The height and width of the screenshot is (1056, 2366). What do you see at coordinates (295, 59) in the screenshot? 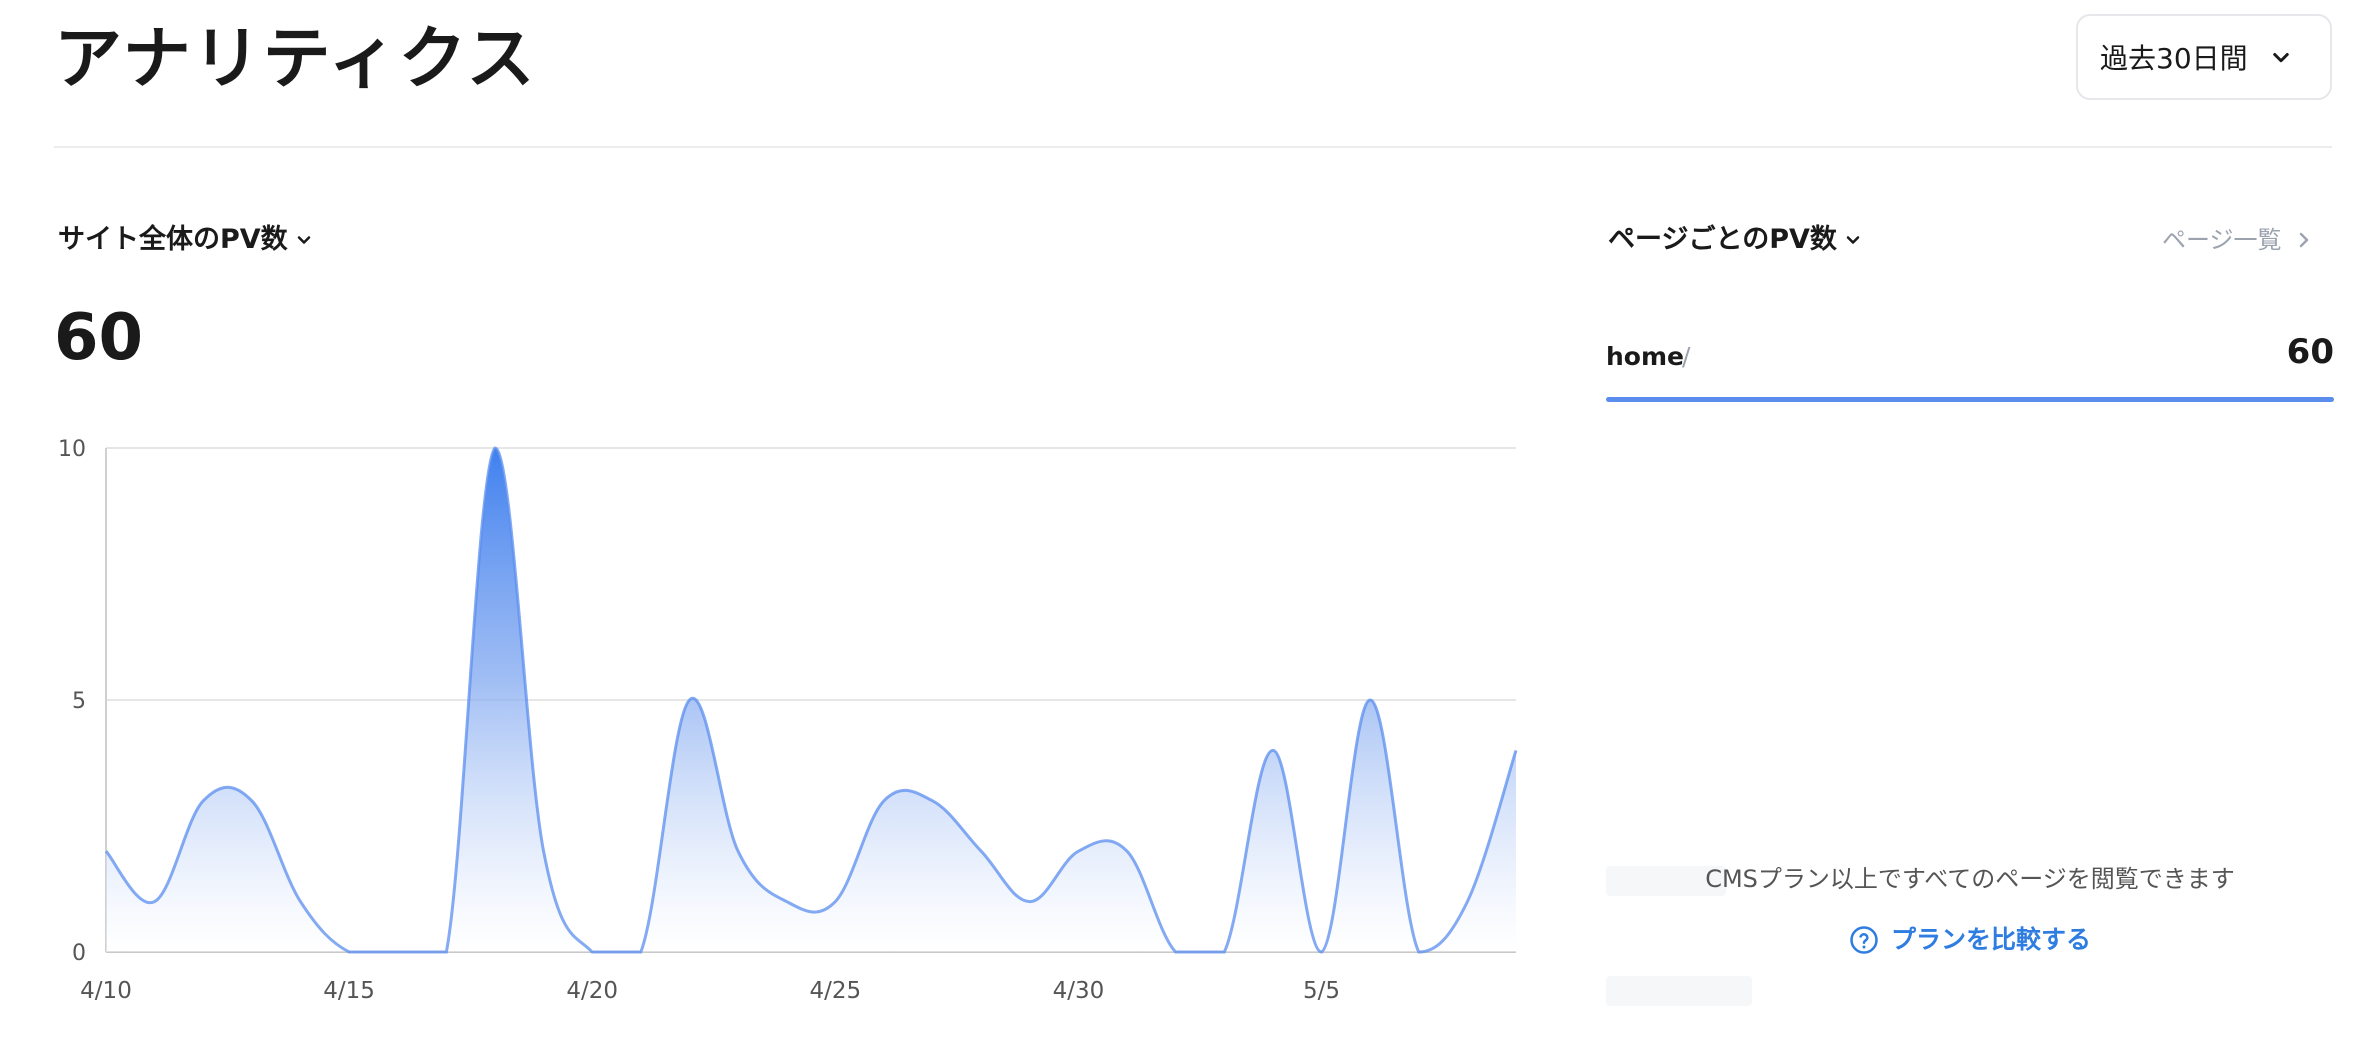
I see `page-title: アナリティクス` at bounding box center [295, 59].